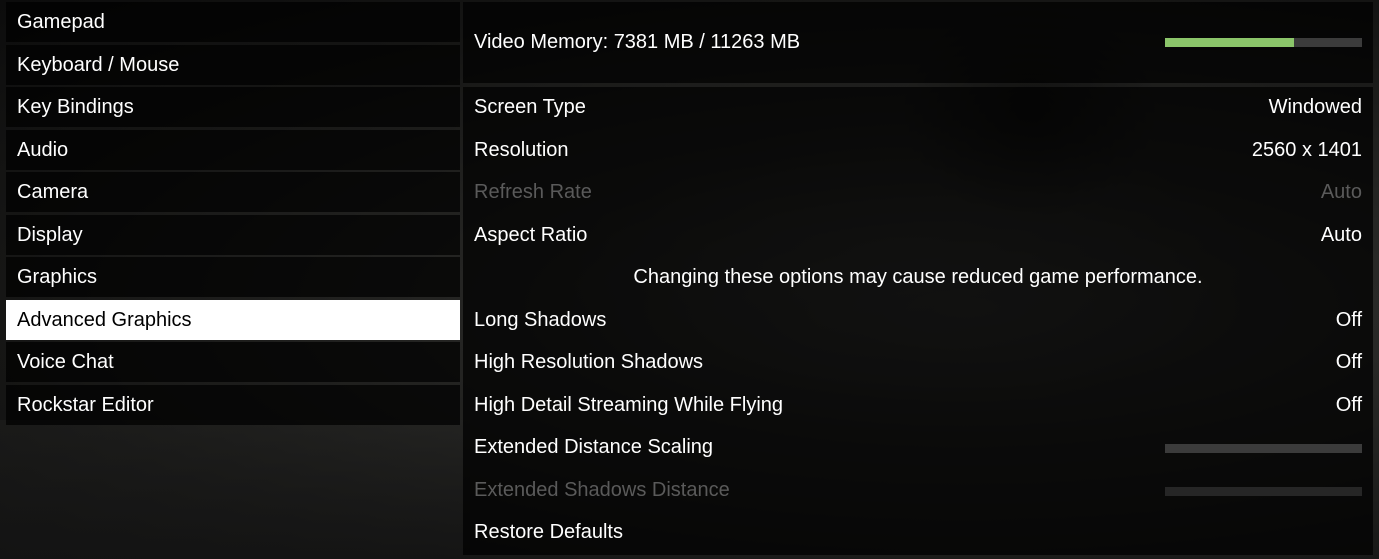 This screenshot has width=1379, height=559. Describe the element at coordinates (233, 107) in the screenshot. I see `menu-item-key-bindings: Key Bindings` at that location.